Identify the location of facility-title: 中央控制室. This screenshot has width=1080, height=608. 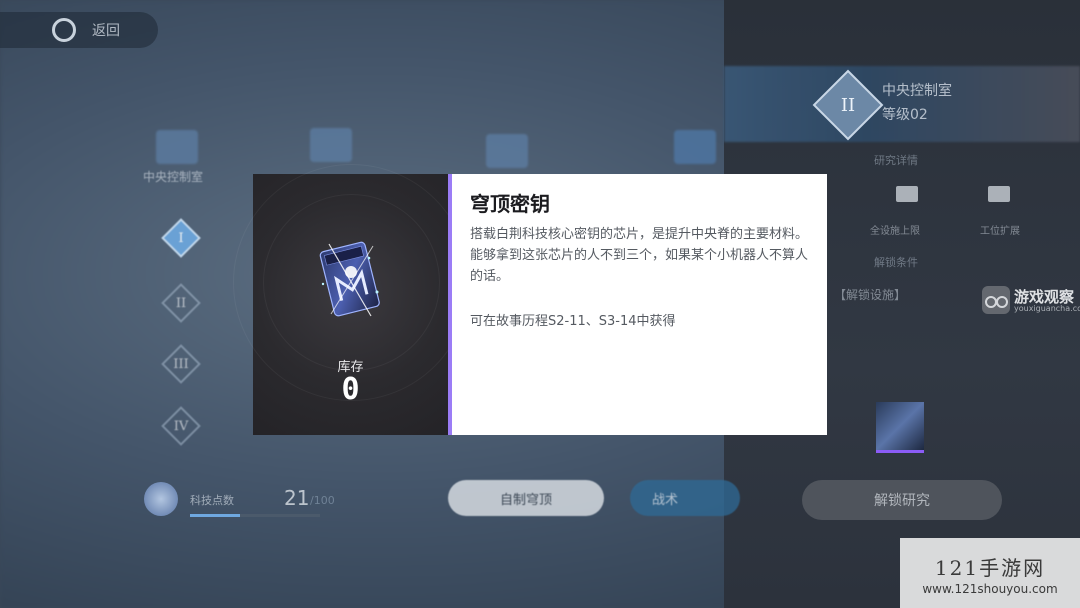
(917, 91).